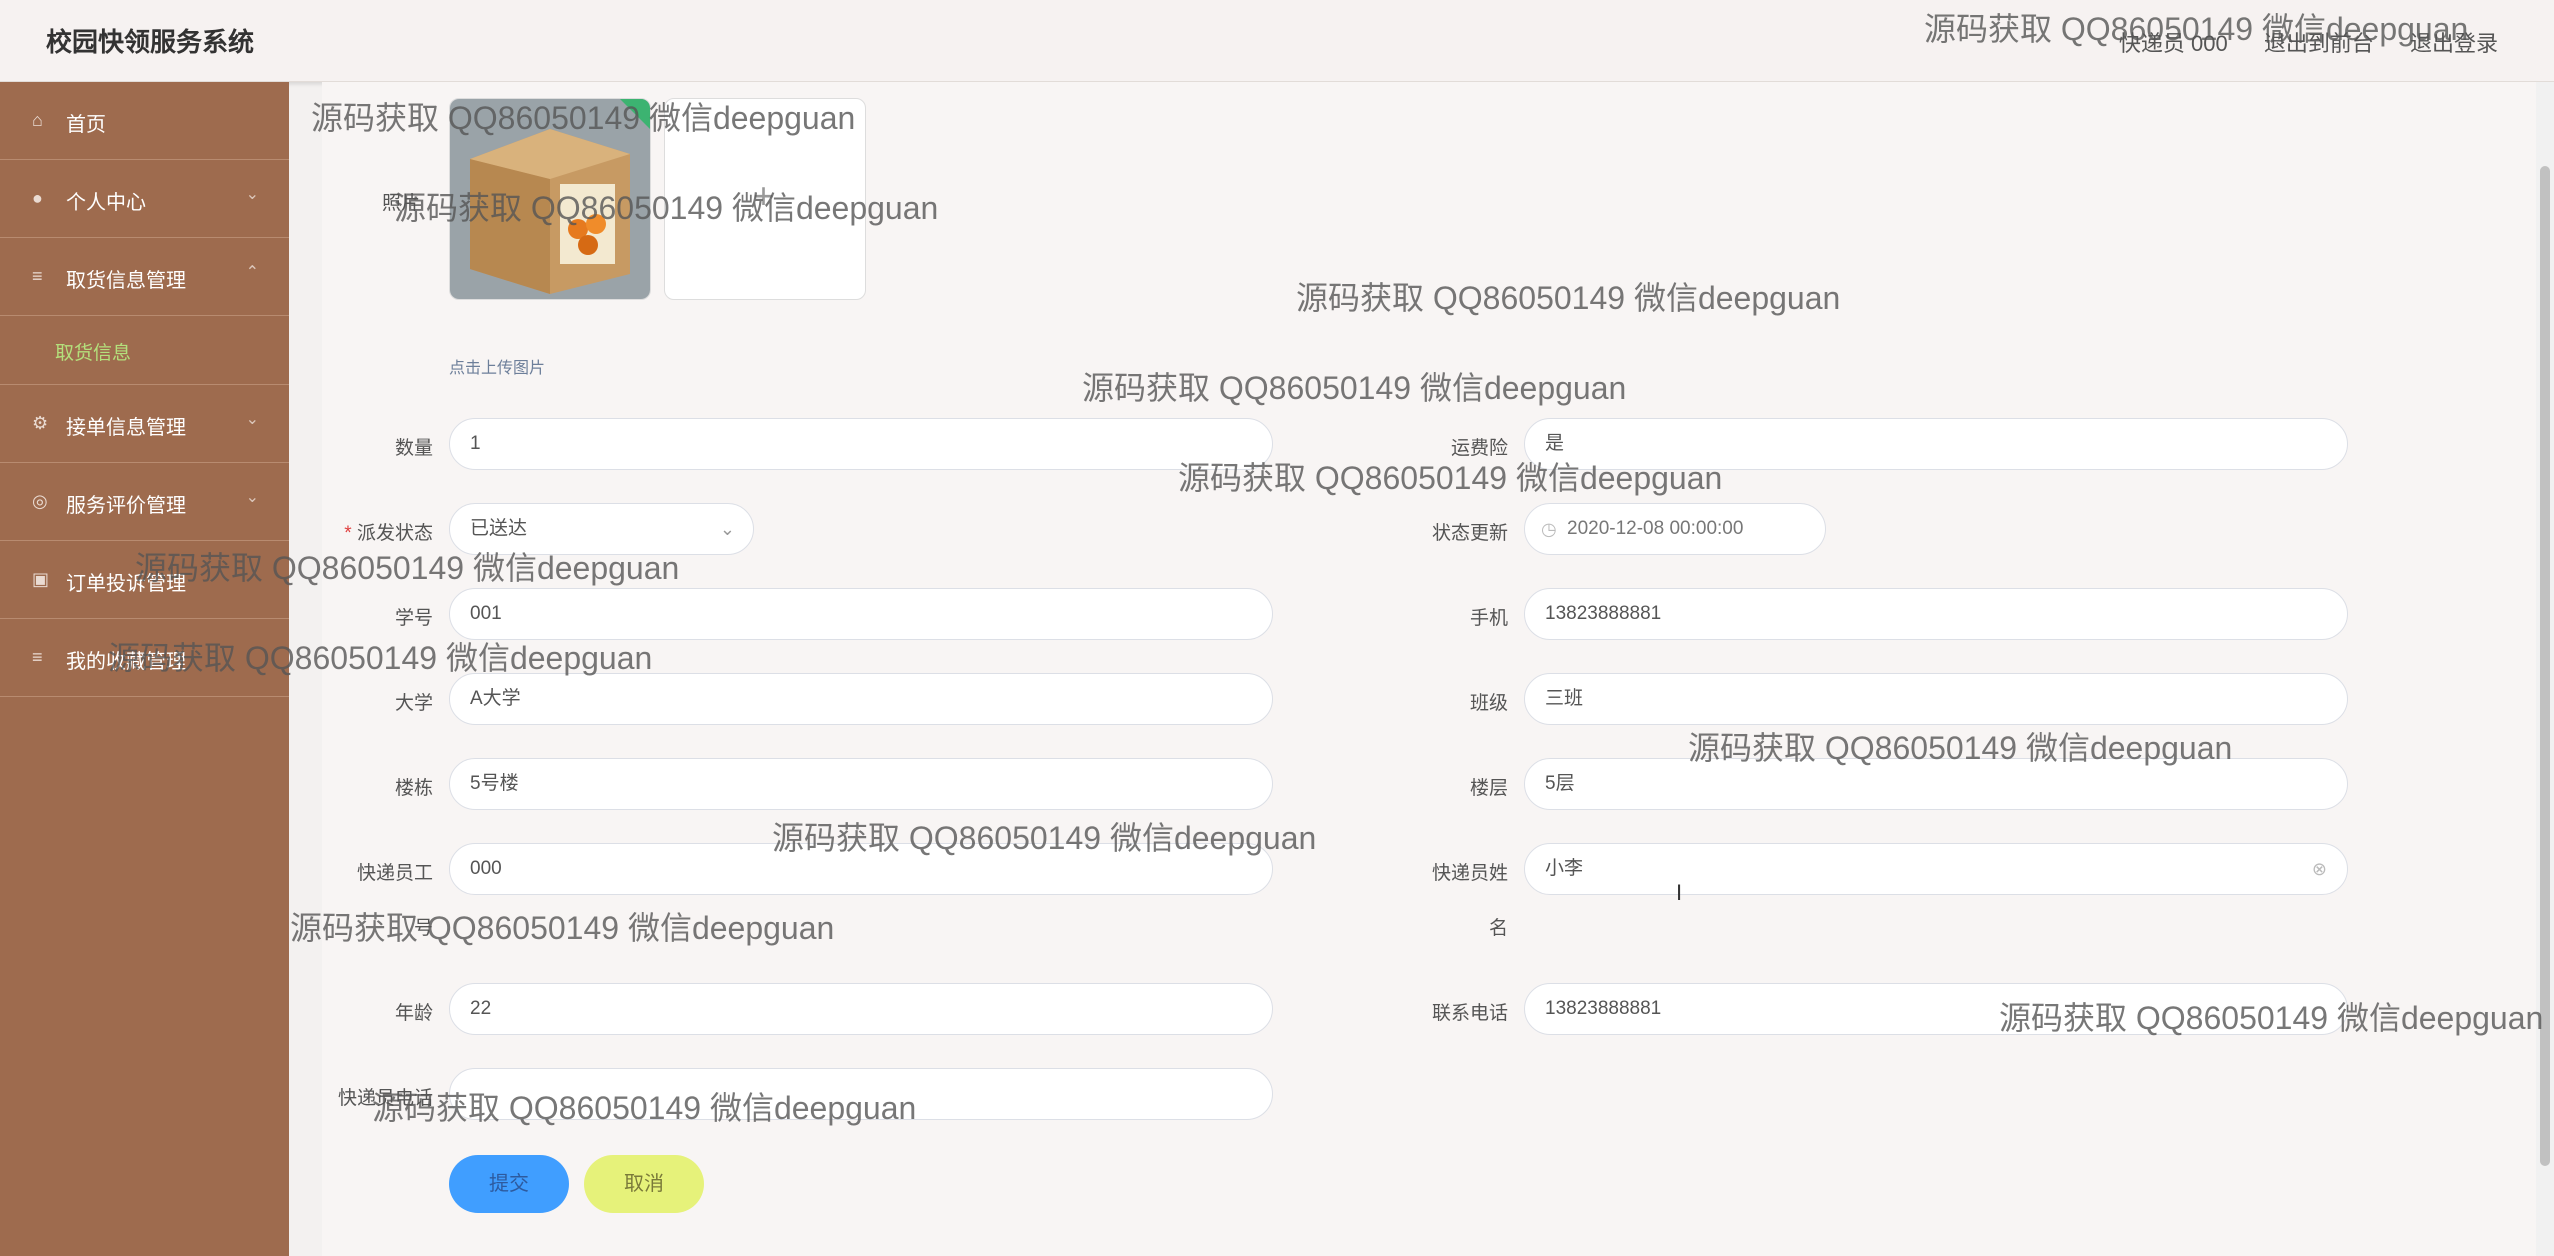 The image size is (2554, 1256). I want to click on sidebar-item-pickup-management: ≡ 取货信息管理 ⌃, so click(144, 277).